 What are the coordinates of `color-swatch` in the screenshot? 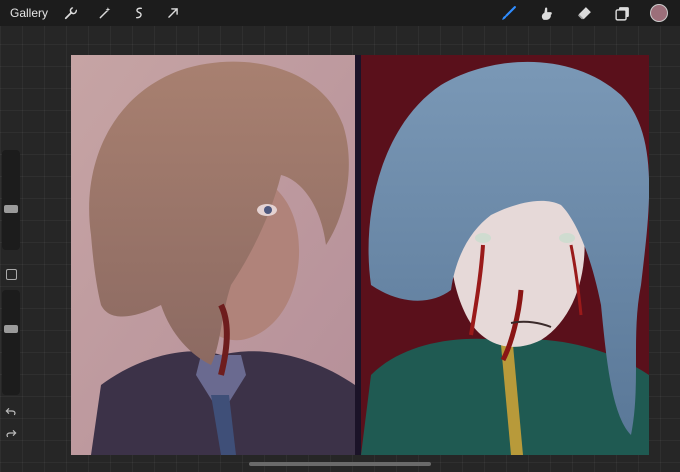 It's located at (659, 13).